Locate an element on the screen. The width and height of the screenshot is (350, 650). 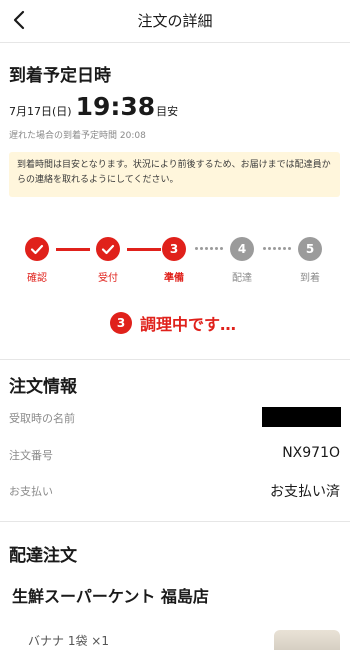
order-info-title: 注文情報 is located at coordinates (43, 387).